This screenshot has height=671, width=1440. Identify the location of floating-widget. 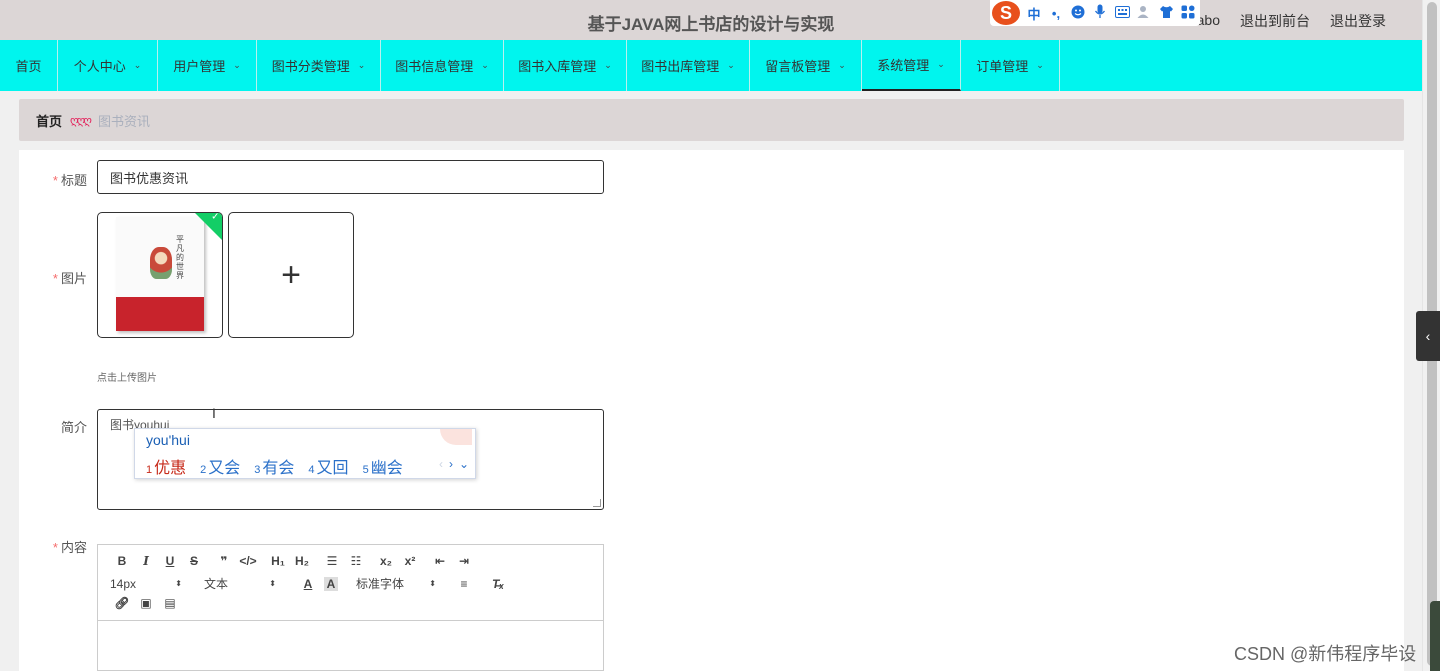
(1435, 636).